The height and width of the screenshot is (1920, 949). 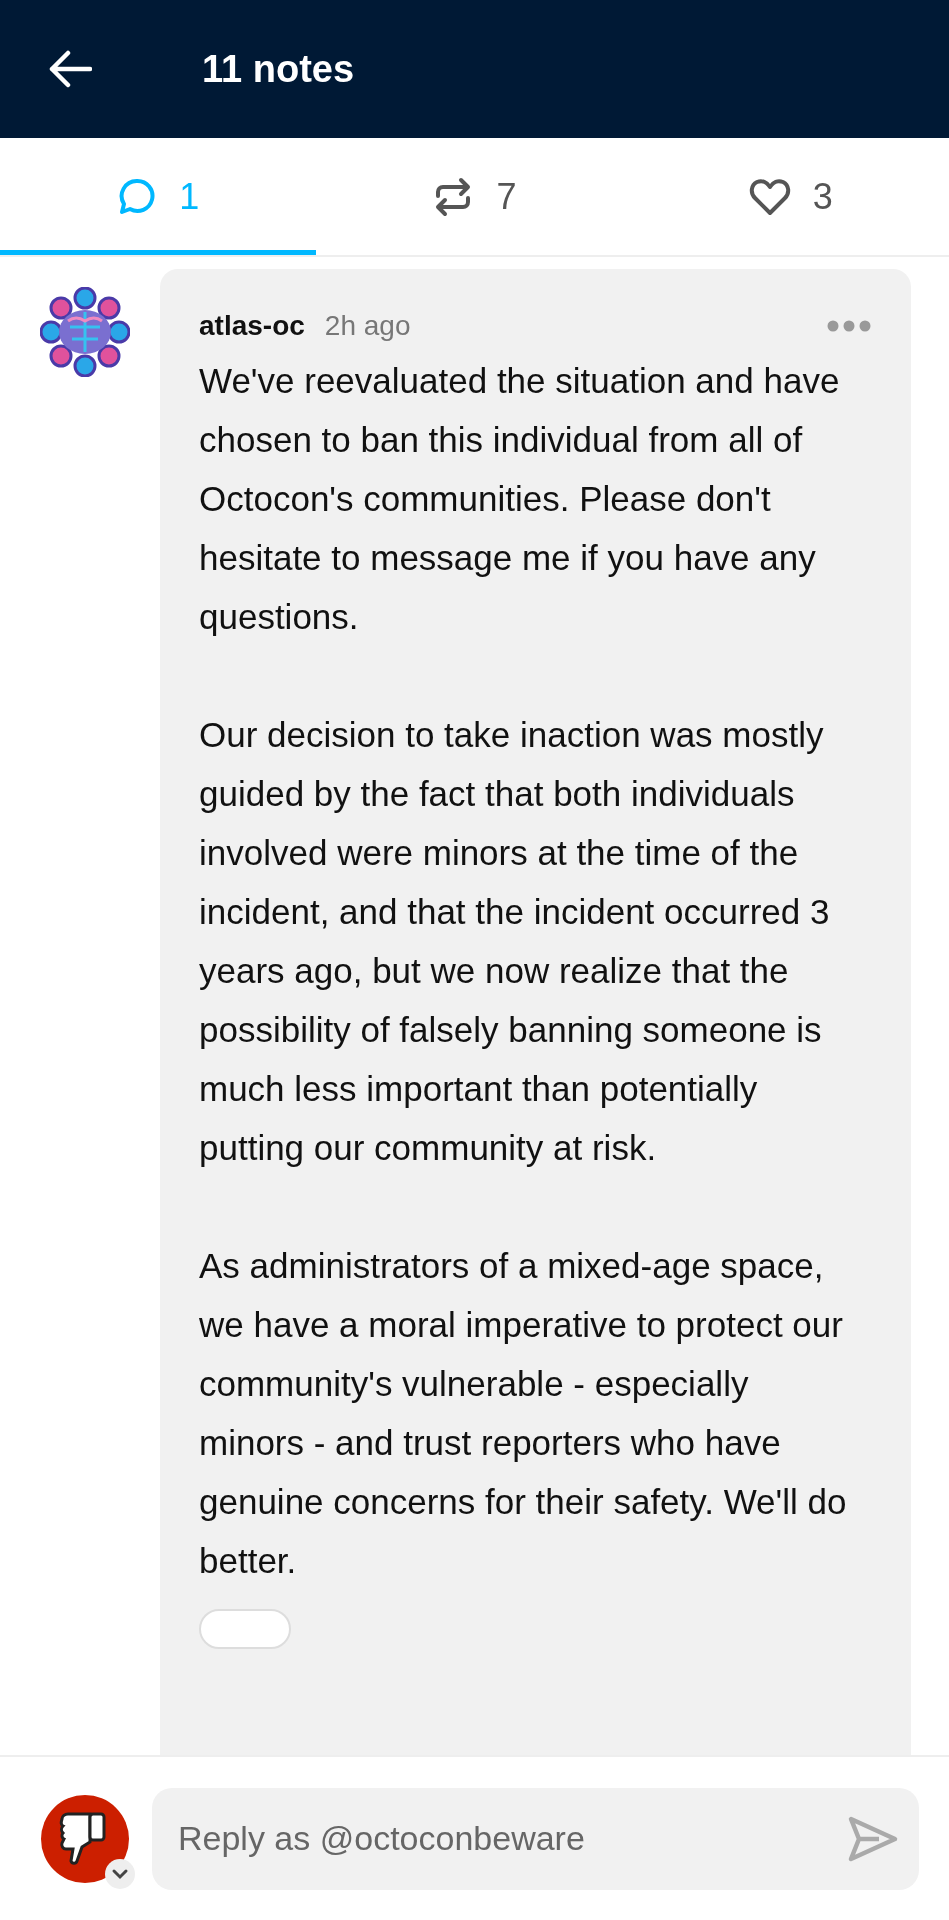 I want to click on tab: 3, so click(x=790, y=196).